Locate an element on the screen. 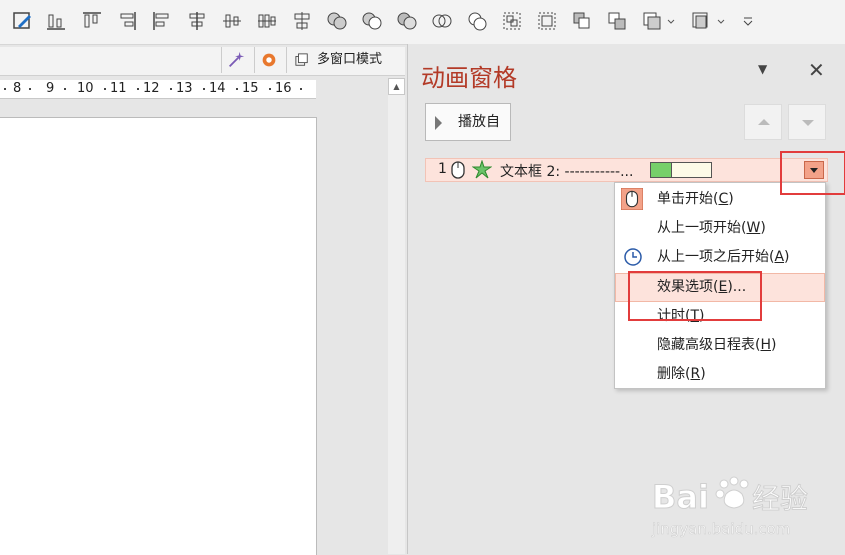 The image size is (845, 555). multi-window-mode-button: 多窗口模式 is located at coordinates (345, 60).